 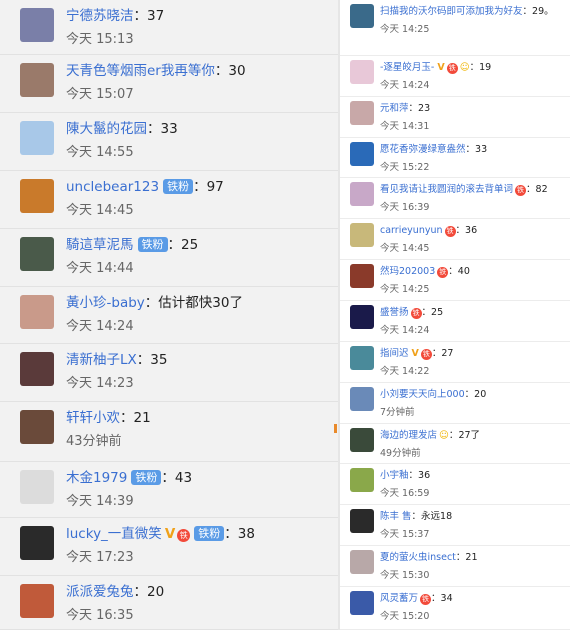 What do you see at coordinates (407, 67) in the screenshot?
I see `username-link: -逐星皎月玉-` at bounding box center [407, 67].